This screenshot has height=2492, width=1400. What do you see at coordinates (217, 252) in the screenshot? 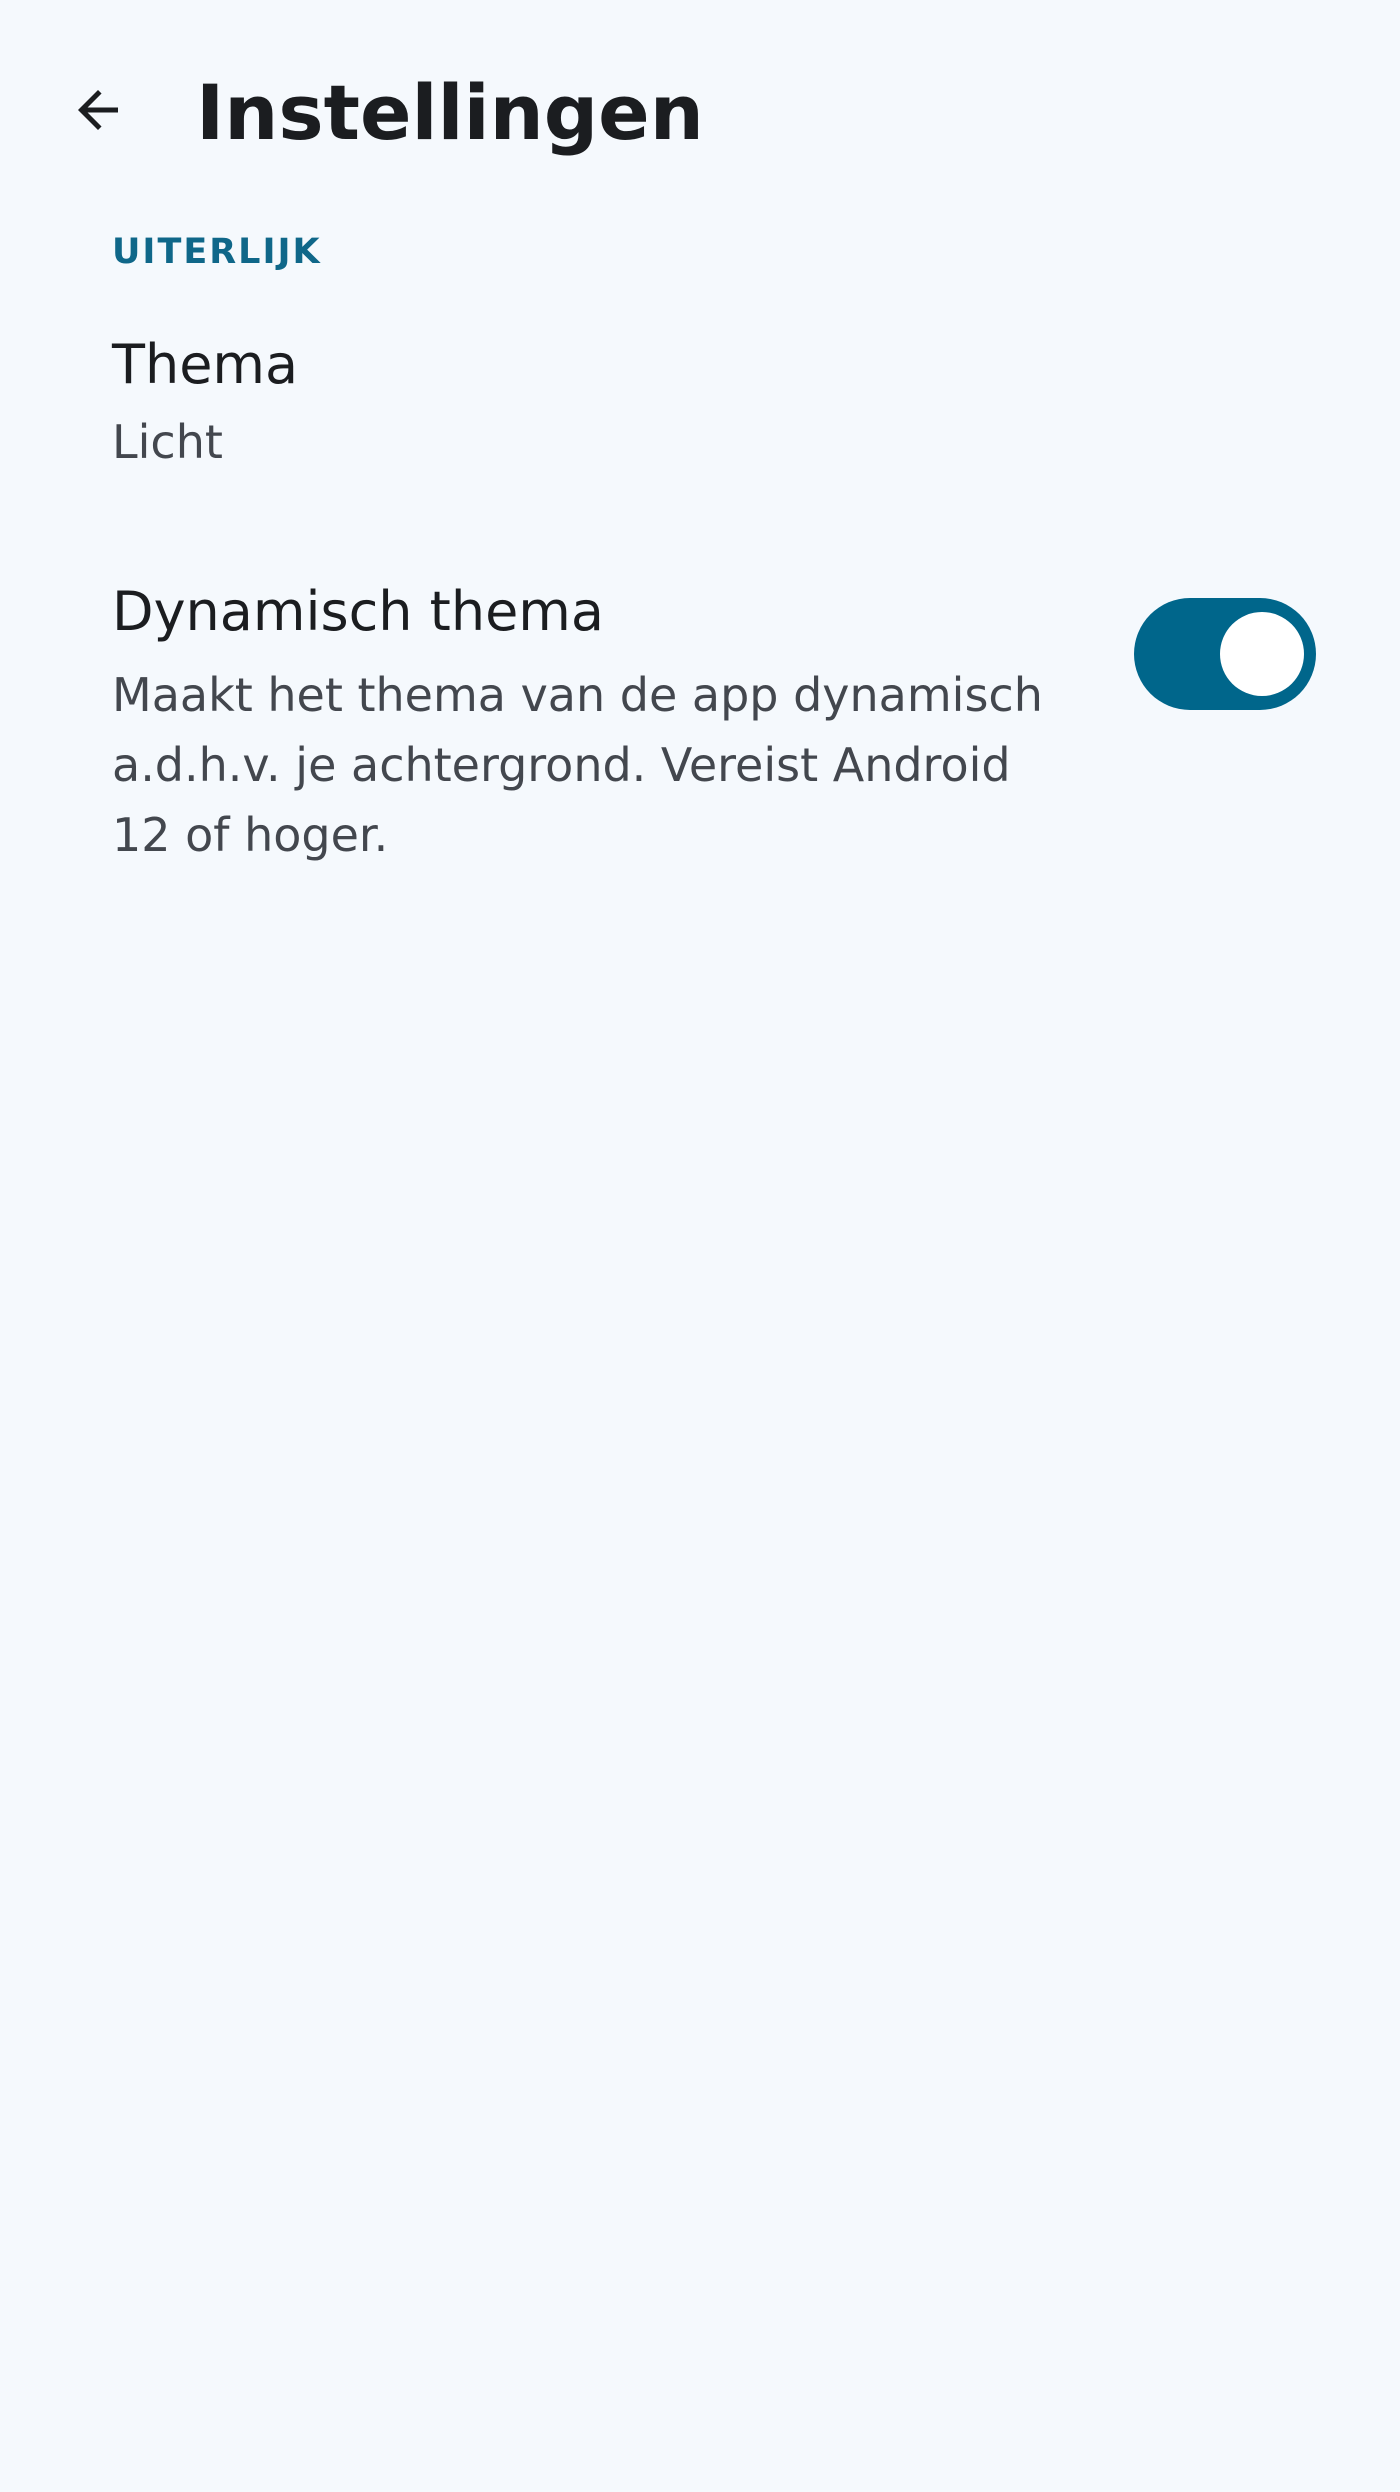
I see `section-header-appearance: UITERLIJK` at bounding box center [217, 252].